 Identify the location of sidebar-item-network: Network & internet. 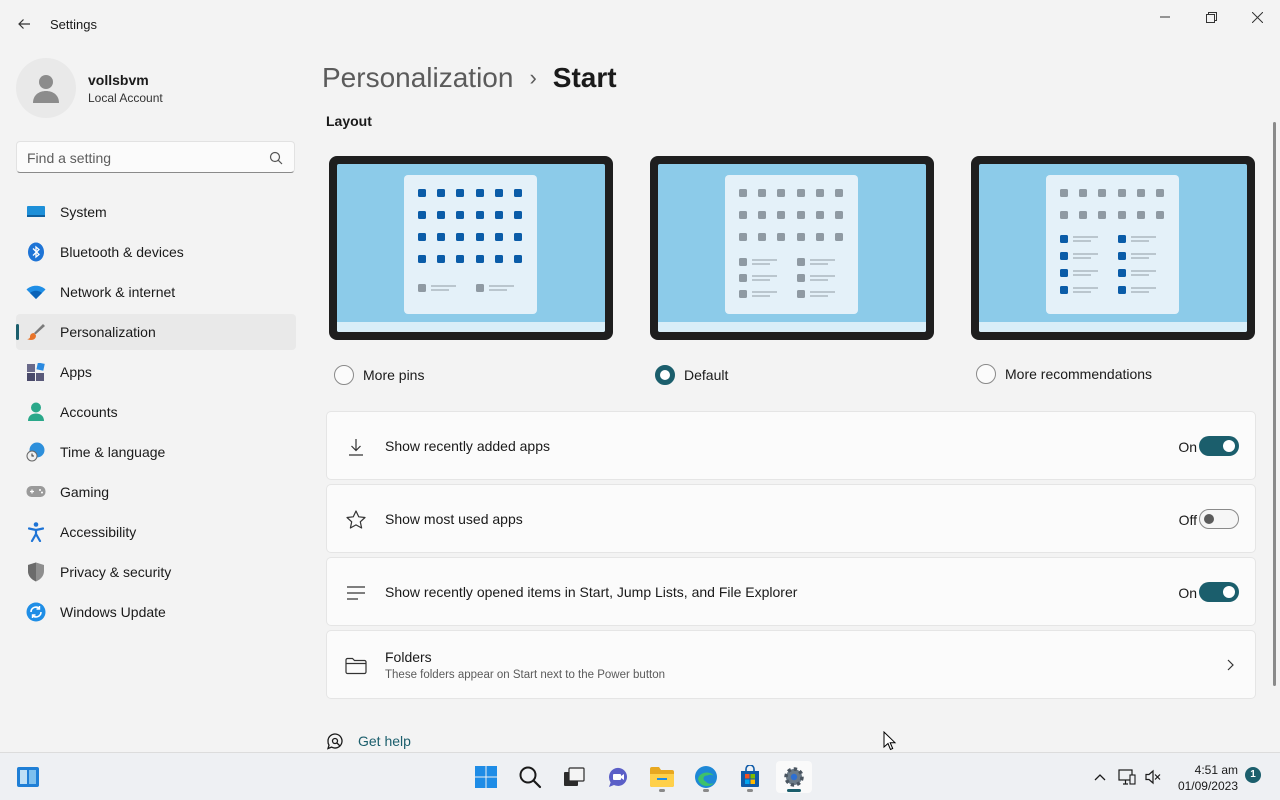
(156, 292).